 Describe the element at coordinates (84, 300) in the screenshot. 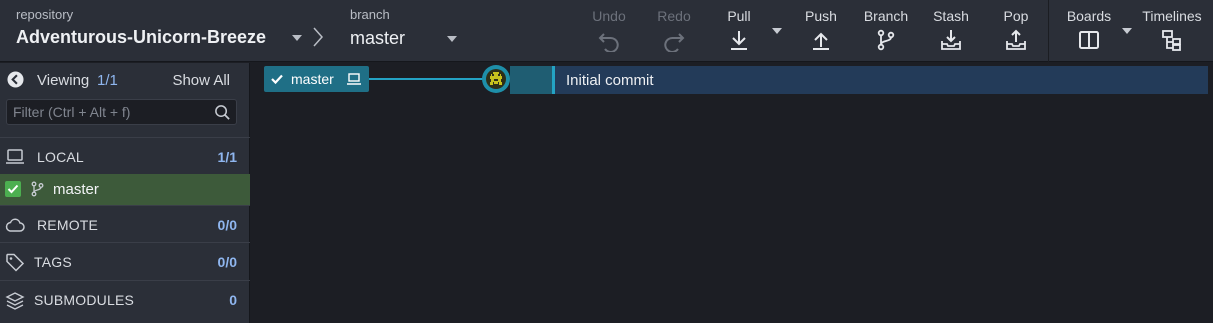

I see `section-submodules-label: SUBMODULES` at that location.